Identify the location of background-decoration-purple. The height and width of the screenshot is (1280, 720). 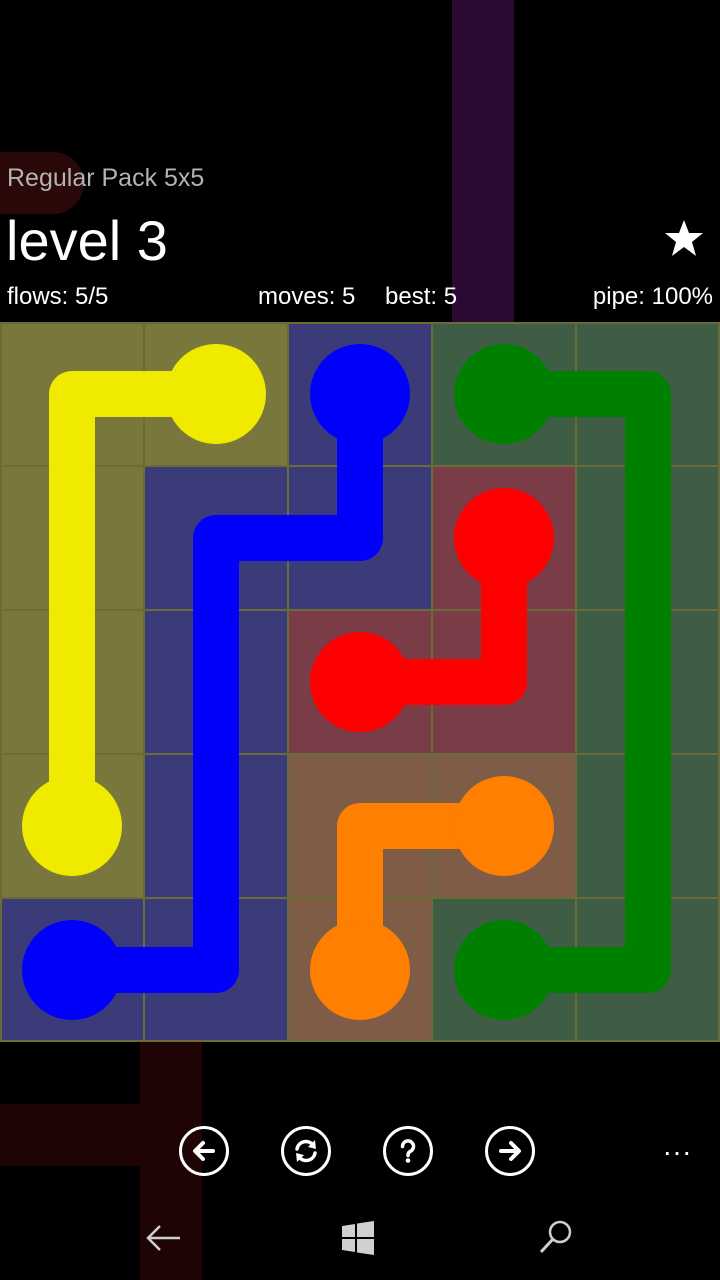
(483, 161).